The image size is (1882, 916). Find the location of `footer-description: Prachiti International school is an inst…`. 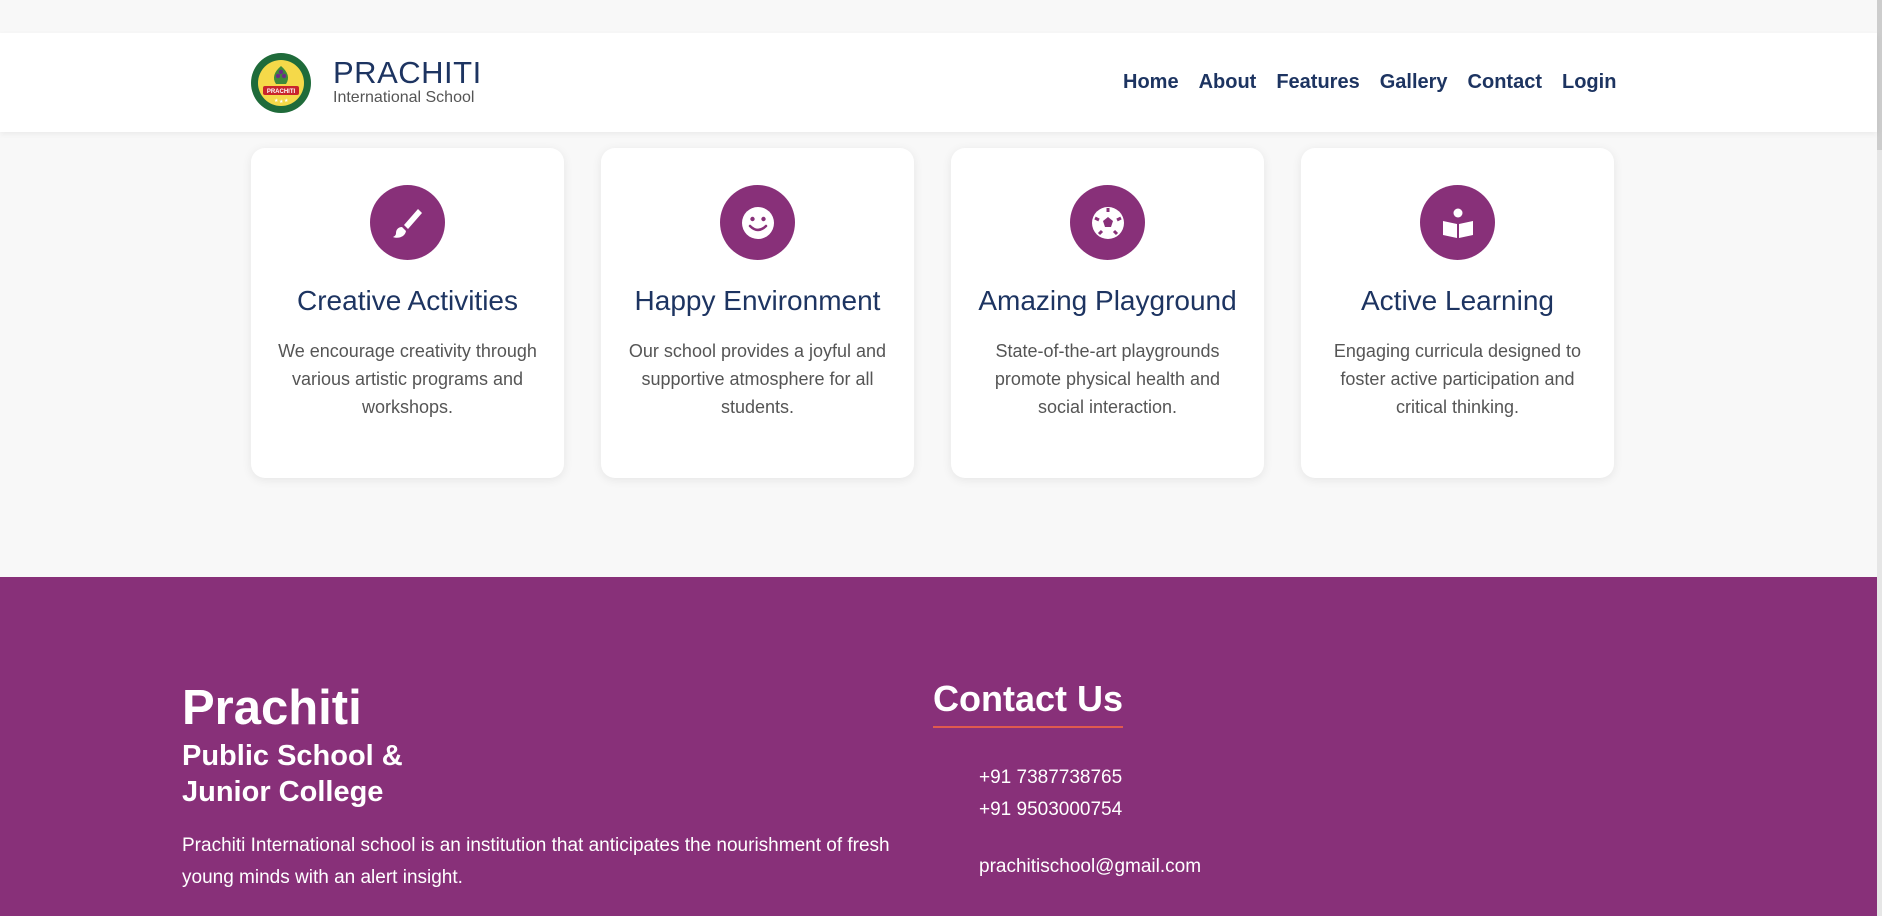

footer-description: Prachiti International school is an inst… is located at coordinates (536, 861).